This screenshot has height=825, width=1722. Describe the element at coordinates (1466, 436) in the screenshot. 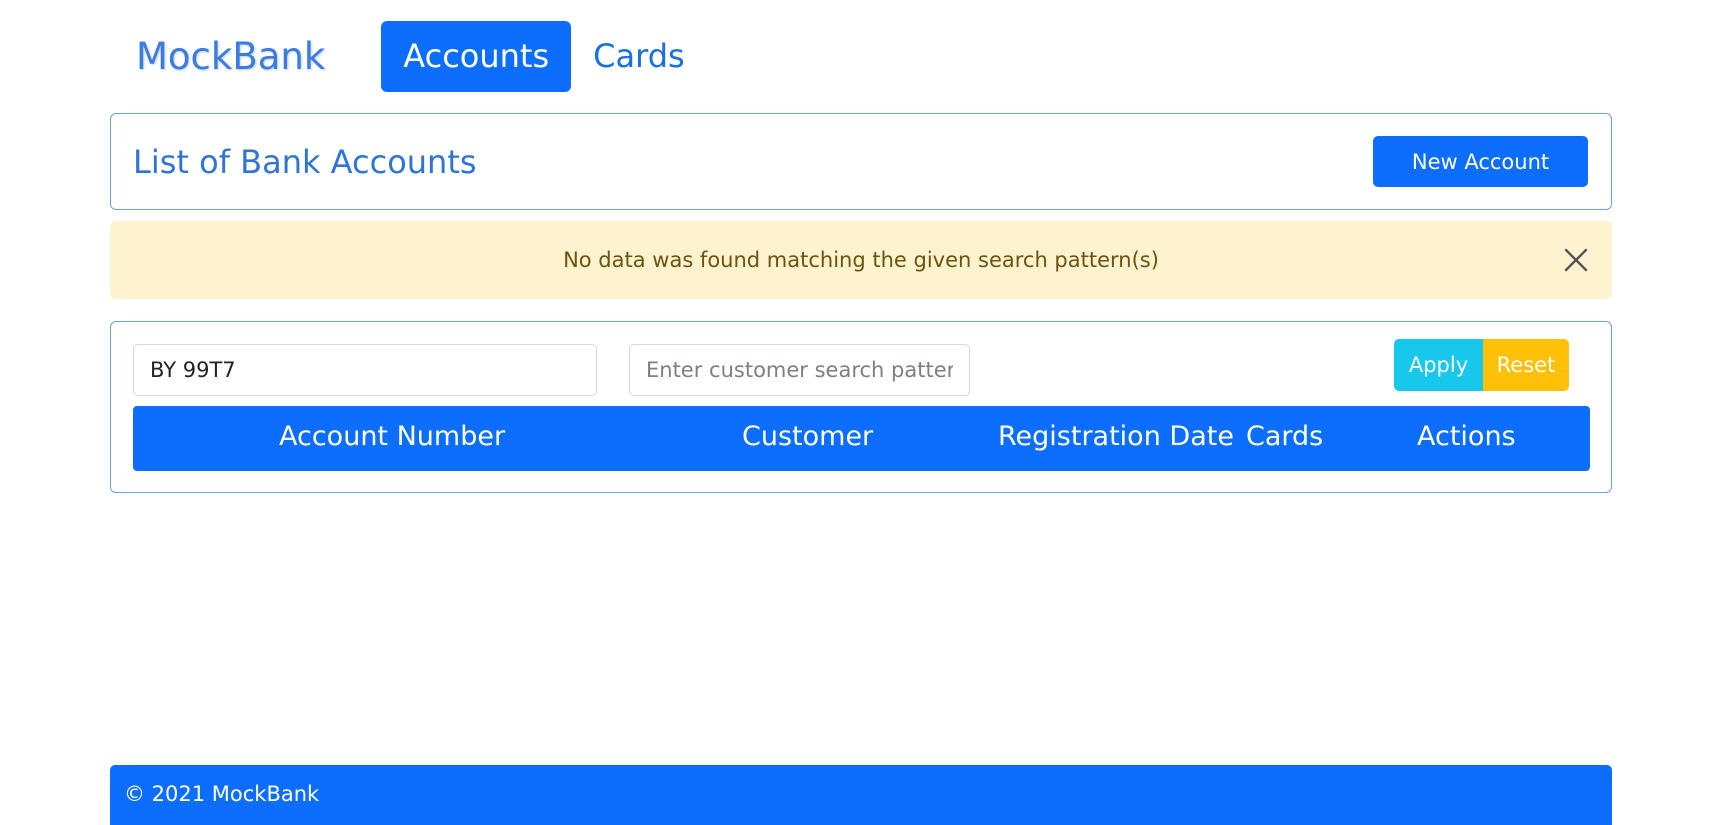

I see `column-header-actions: Actions` at that location.